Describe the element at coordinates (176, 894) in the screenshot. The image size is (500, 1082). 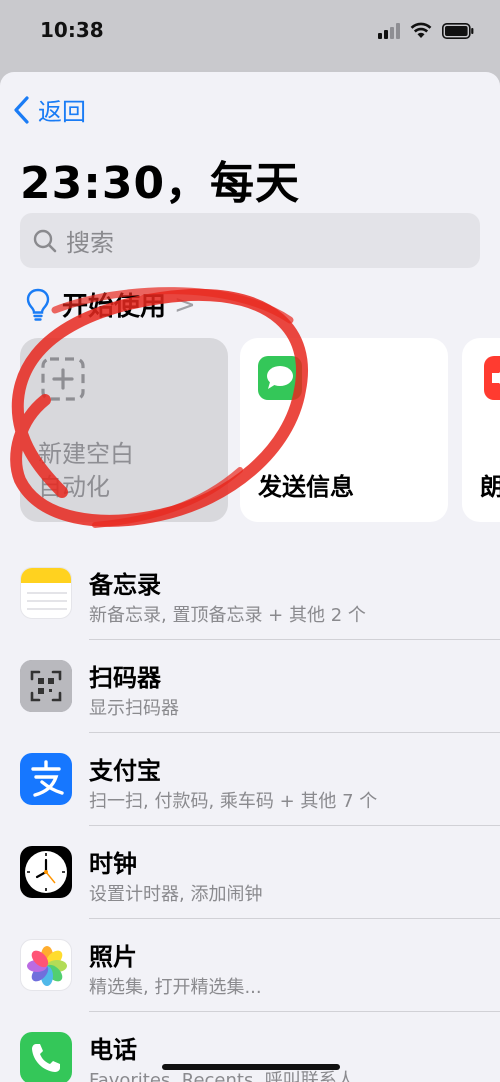
I see `list-item-subtitle: 设置计时器, 添加闹钟` at that location.